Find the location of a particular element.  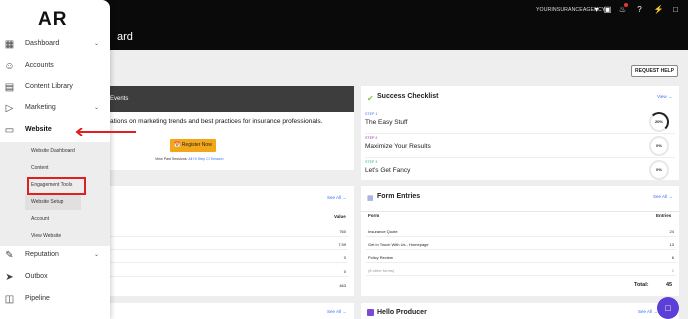

step-tag: STEP 3 is located at coordinates (371, 162).